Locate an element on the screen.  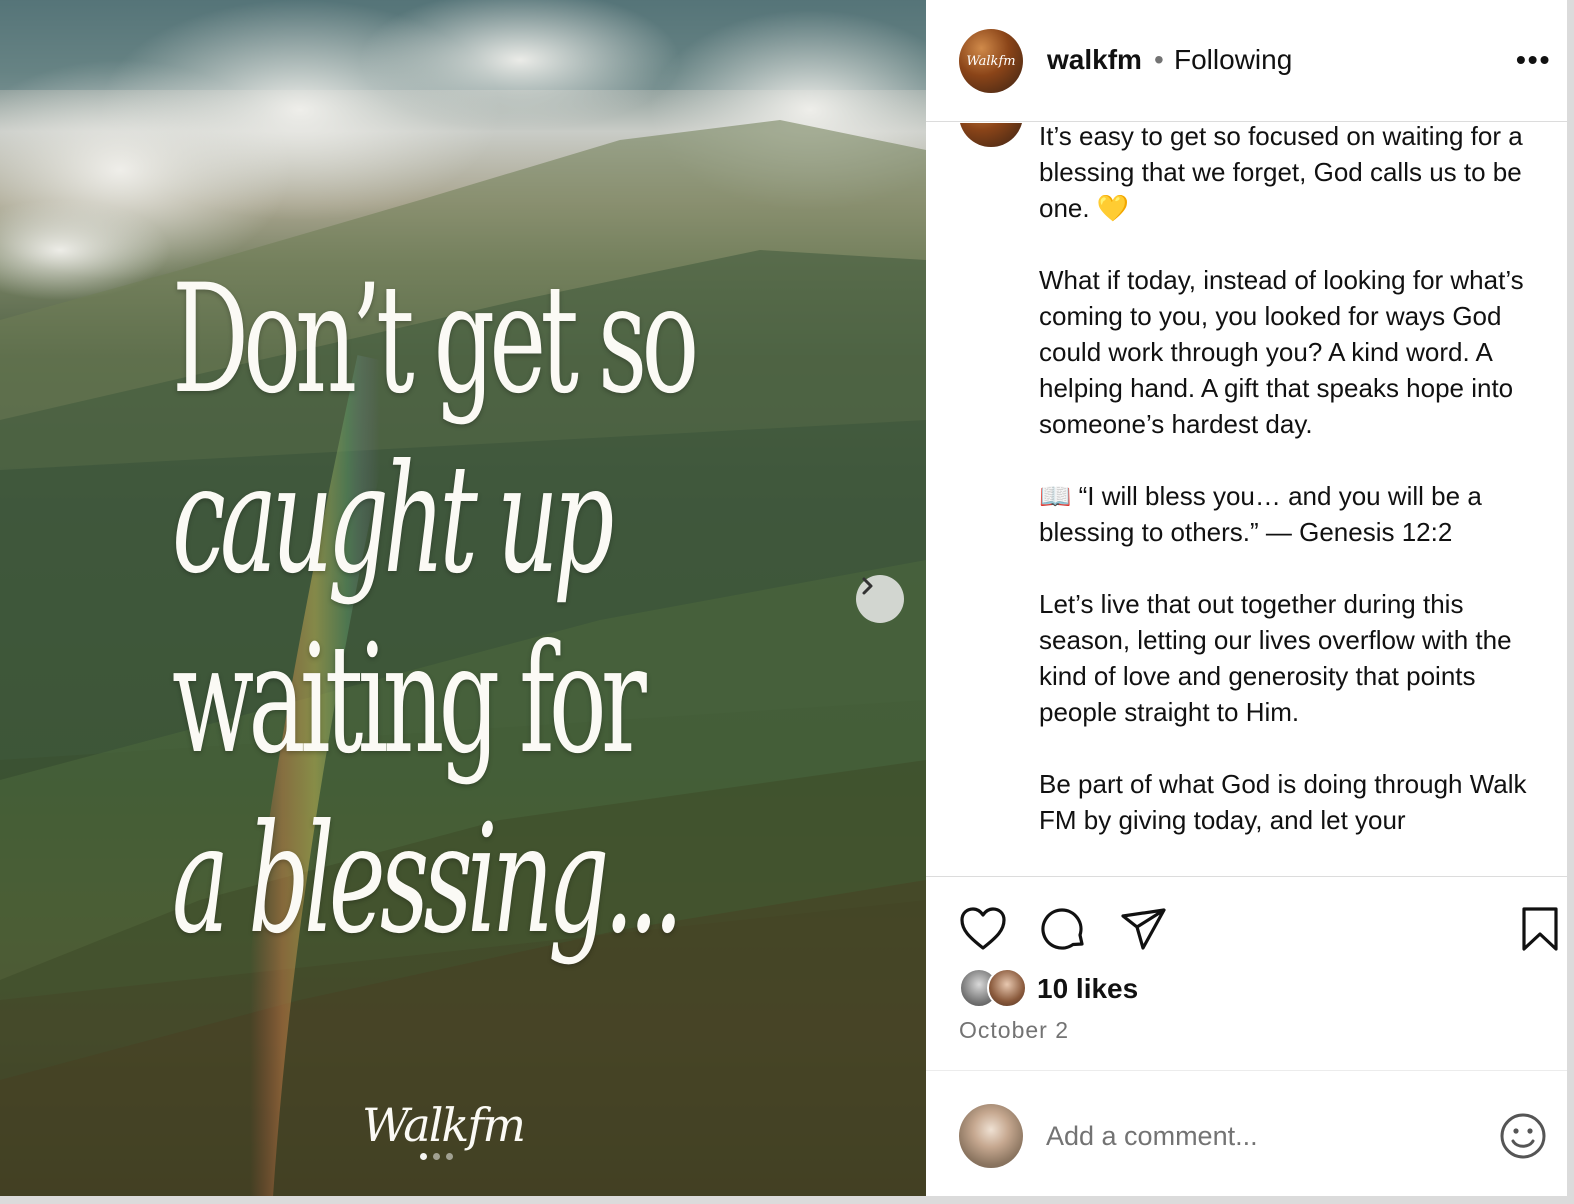
next-image-button is located at coordinates (880, 599).